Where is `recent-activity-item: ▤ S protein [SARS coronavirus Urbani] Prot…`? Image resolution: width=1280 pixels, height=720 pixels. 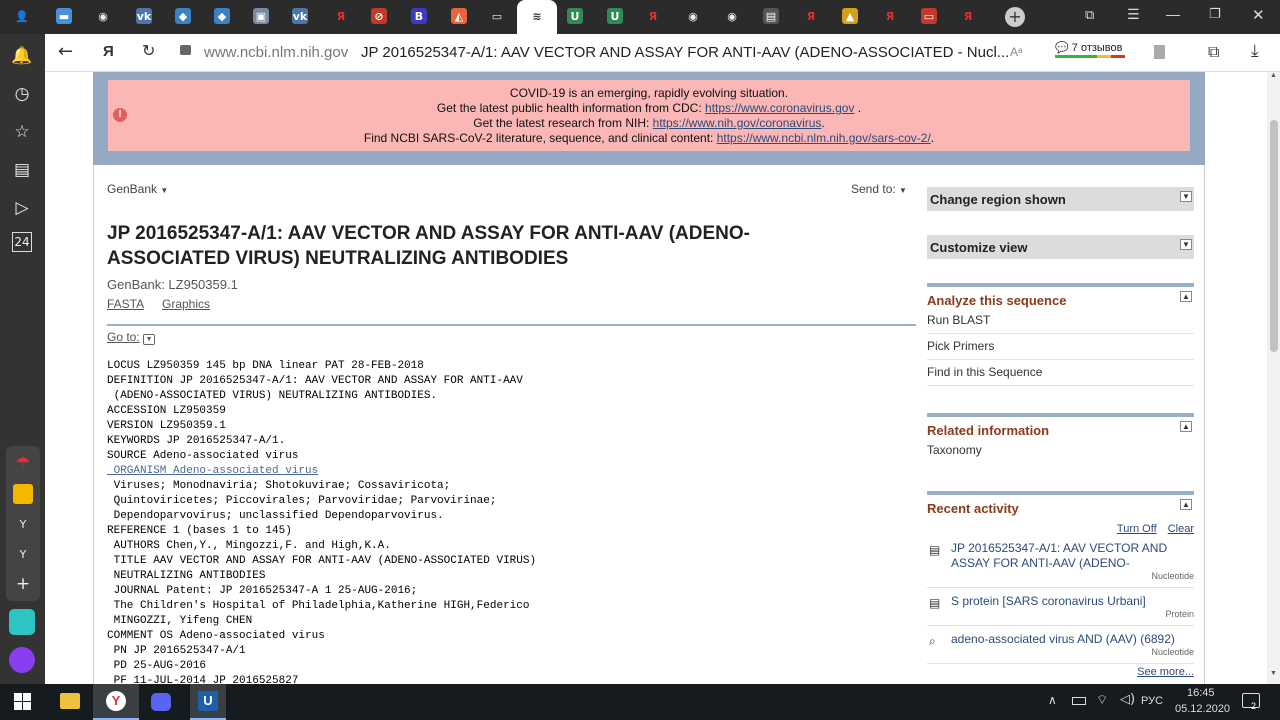 recent-activity-item: ▤ S protein [SARS coronavirus Urbani] Prot… is located at coordinates (1060, 607).